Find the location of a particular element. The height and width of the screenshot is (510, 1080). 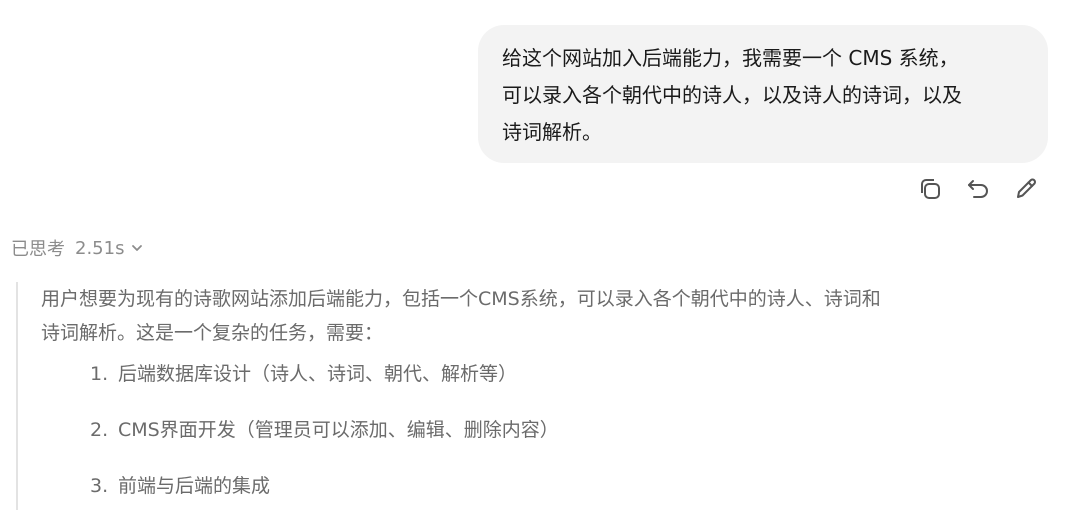

list-item-number: 3. is located at coordinates (99, 486).